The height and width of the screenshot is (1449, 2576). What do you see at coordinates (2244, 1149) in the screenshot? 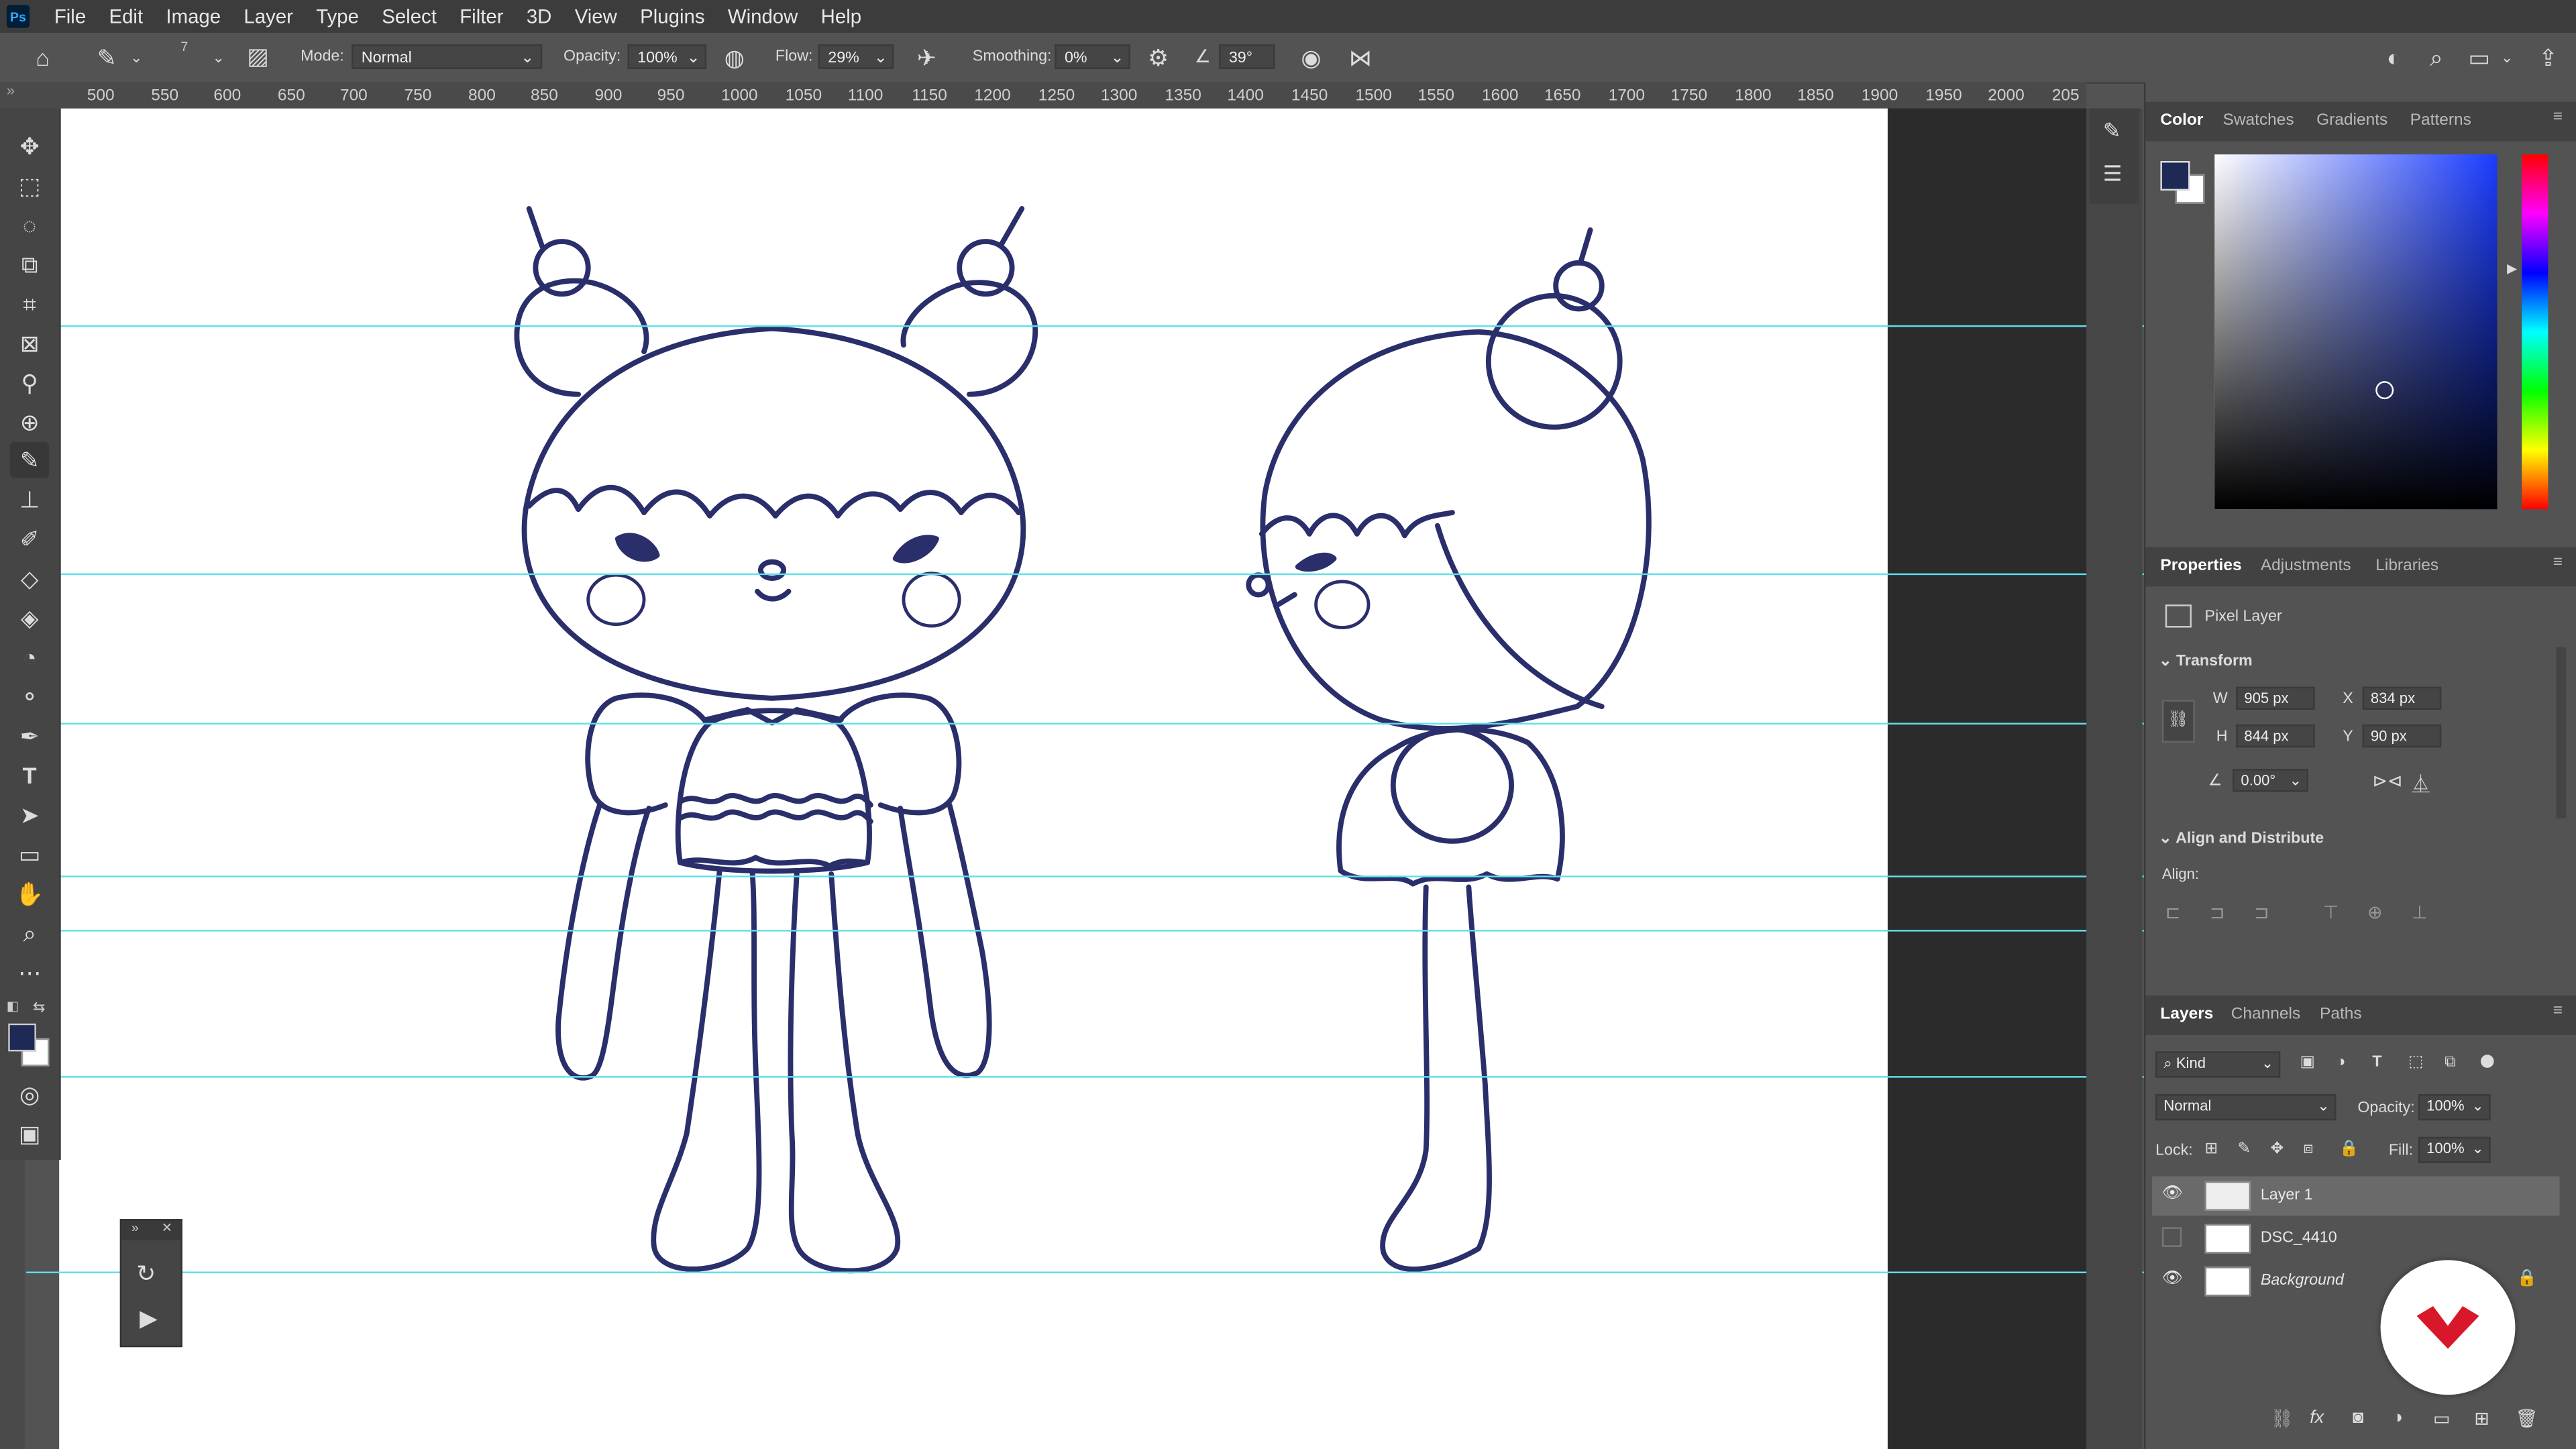
I see `lock-pixels-icon: ✎` at bounding box center [2244, 1149].